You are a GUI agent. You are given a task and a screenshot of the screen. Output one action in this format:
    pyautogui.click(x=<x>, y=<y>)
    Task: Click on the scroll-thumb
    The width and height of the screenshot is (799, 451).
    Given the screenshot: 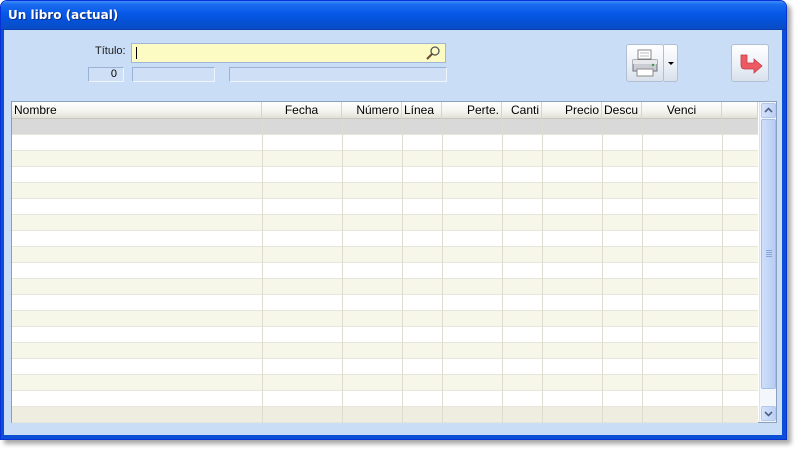 What is the action you would take?
    pyautogui.click(x=768, y=254)
    